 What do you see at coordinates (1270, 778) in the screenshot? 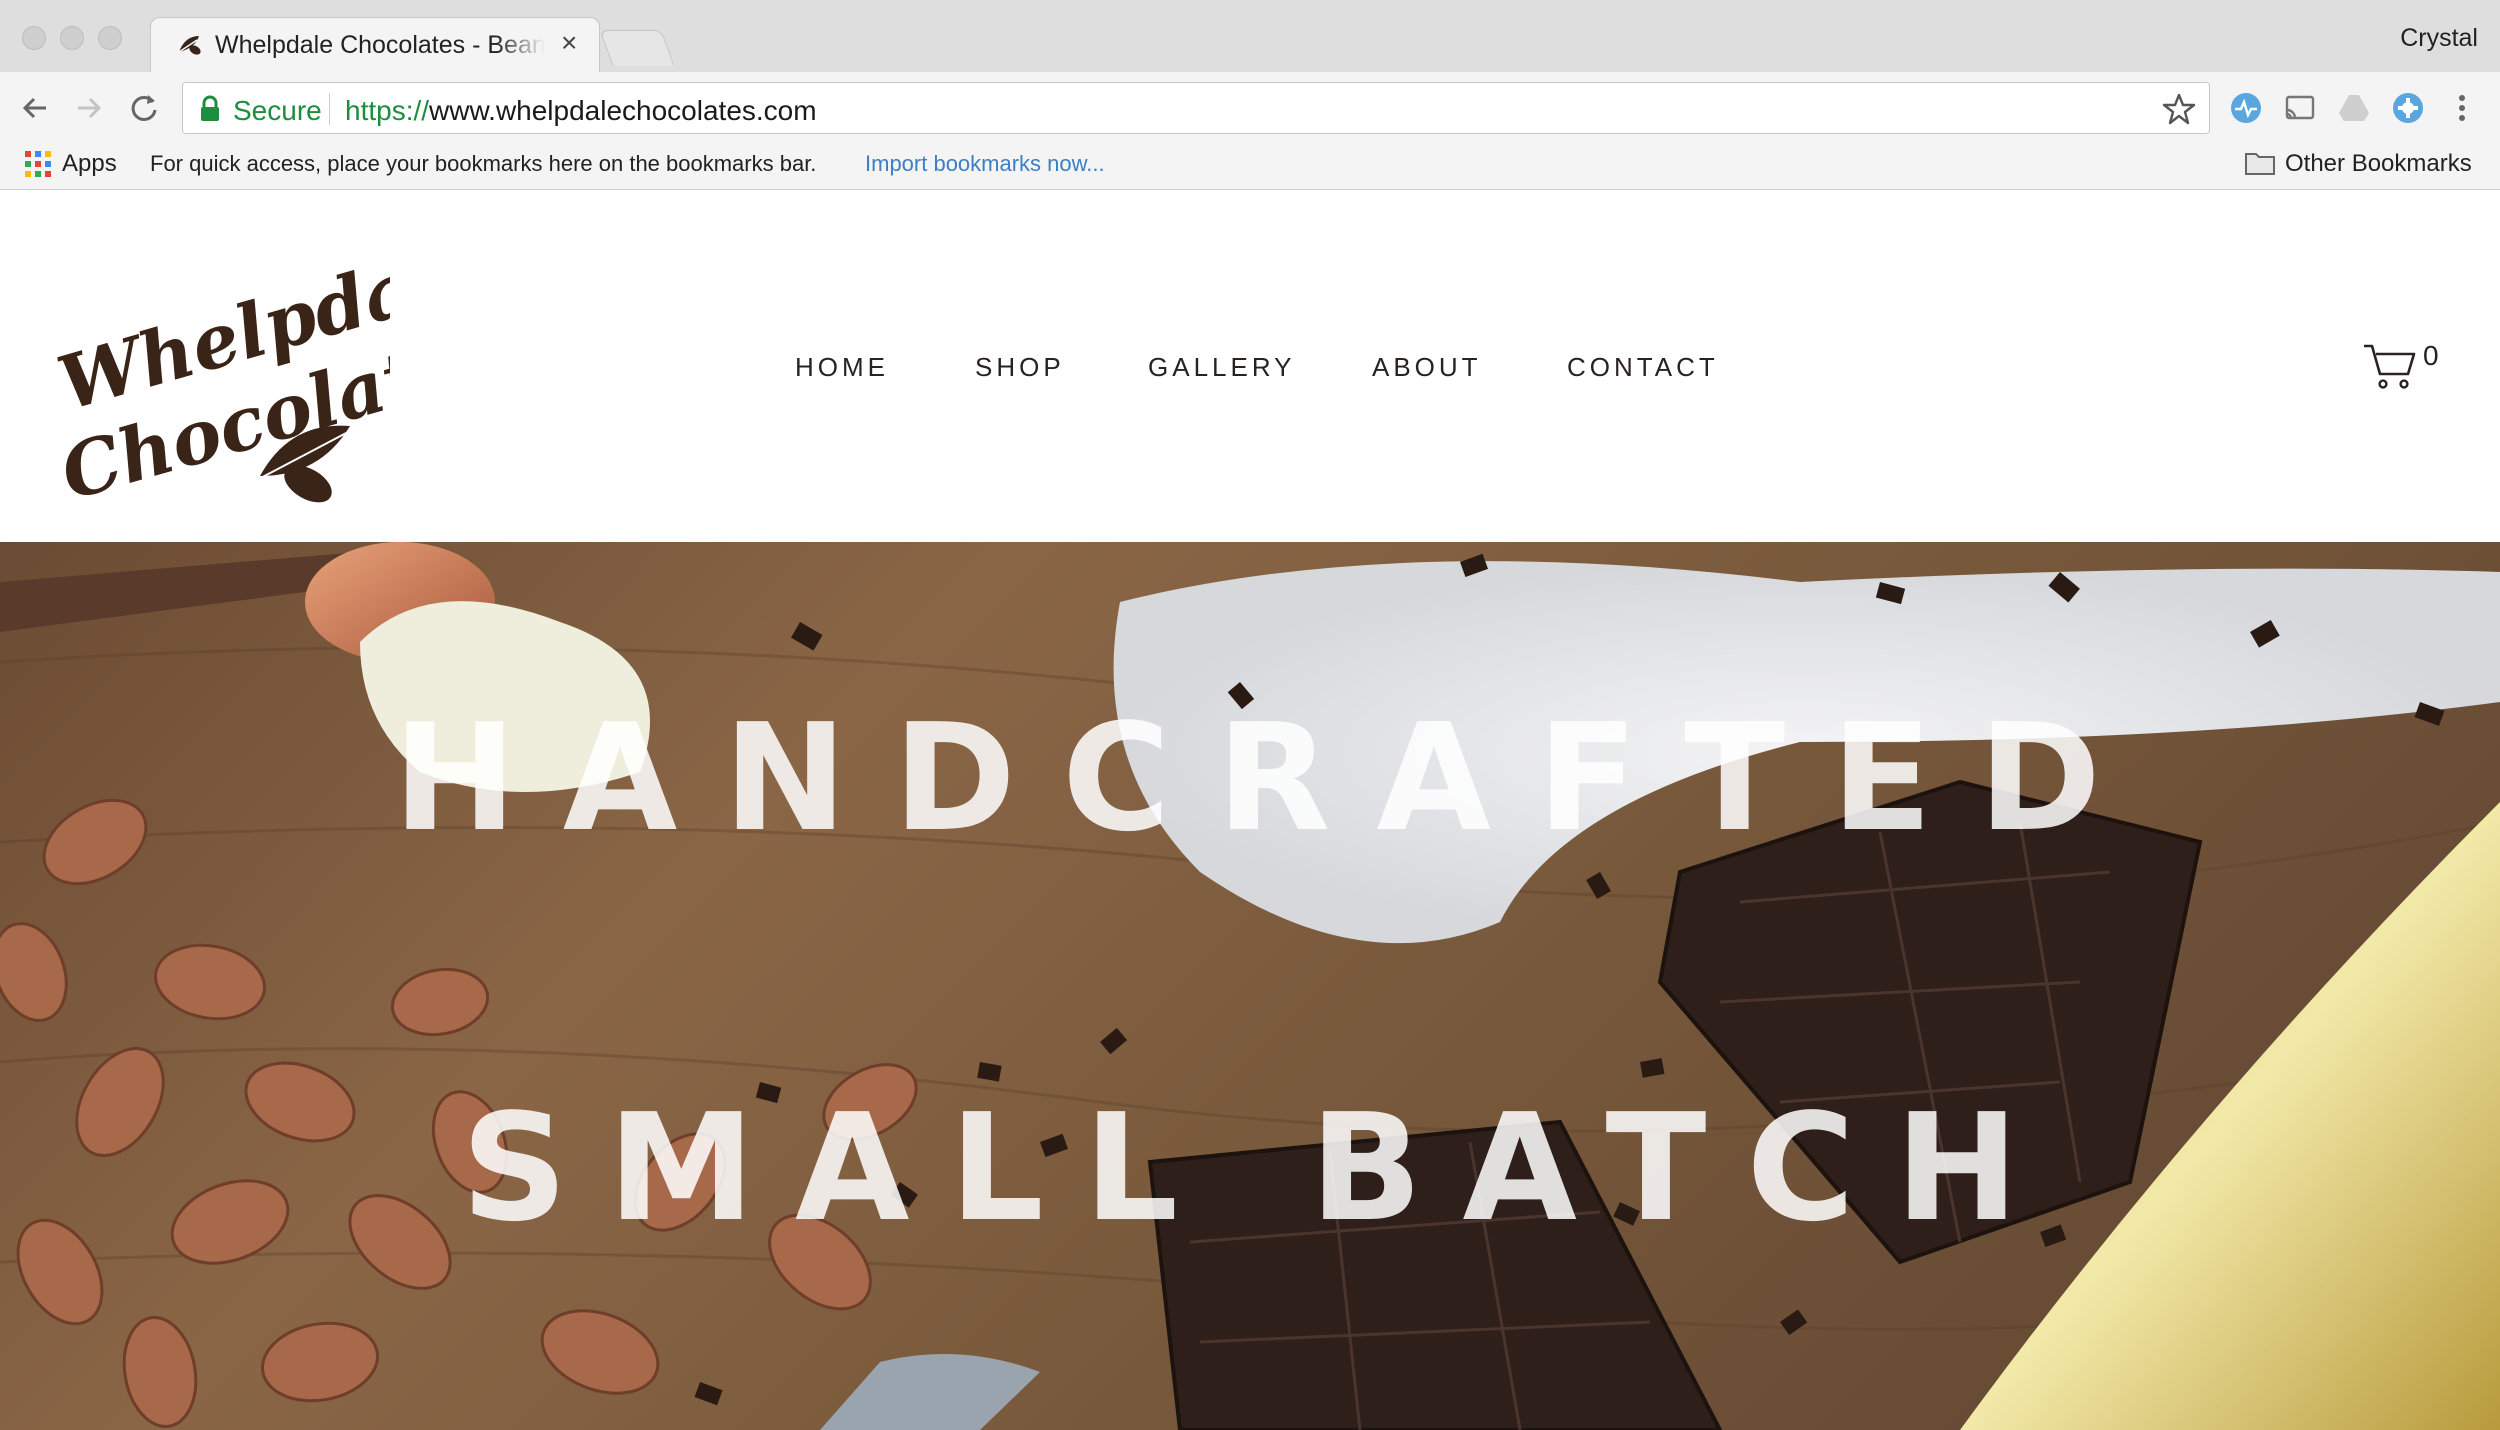
I see `hero-headline-handcrafted: HANDCRAFTED` at bounding box center [1270, 778].